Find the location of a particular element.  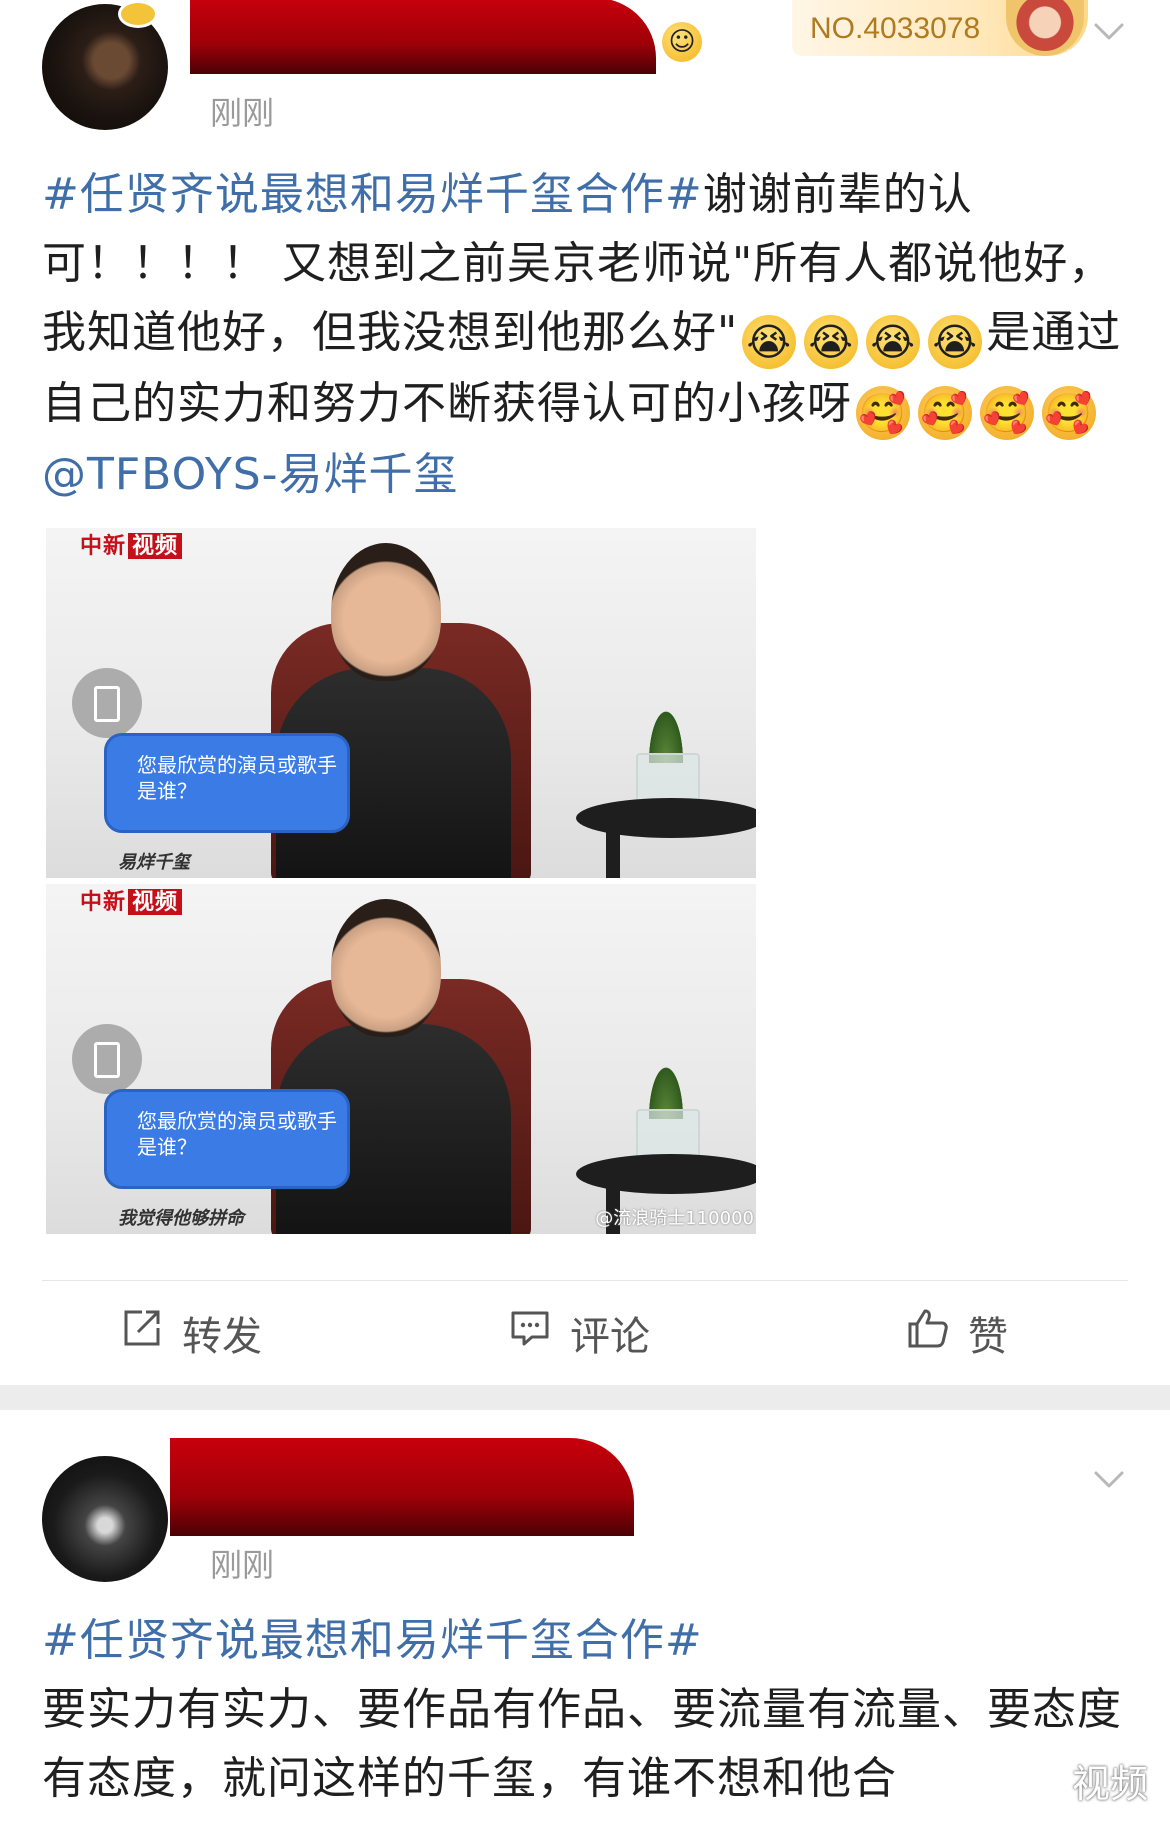

site-watermark: 视频 is located at coordinates (1109, 1784).